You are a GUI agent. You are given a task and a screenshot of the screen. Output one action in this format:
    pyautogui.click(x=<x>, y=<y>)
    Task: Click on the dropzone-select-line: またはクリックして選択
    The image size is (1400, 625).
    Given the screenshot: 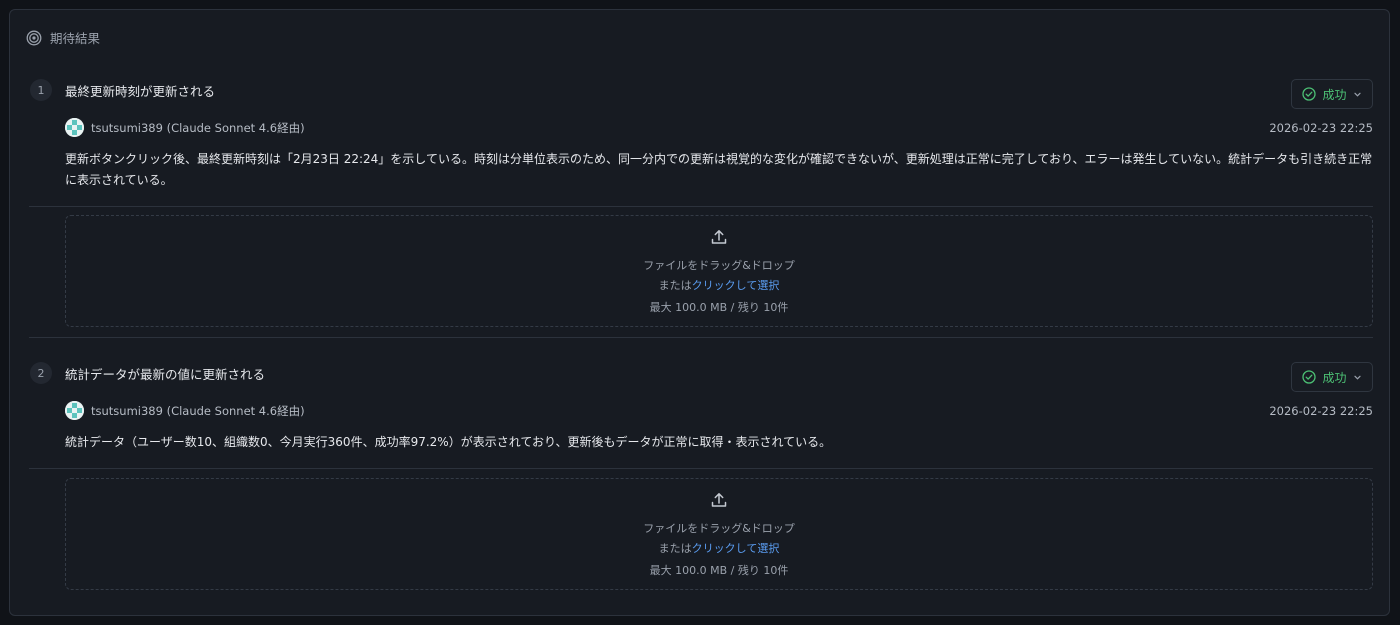 What is the action you would take?
    pyautogui.click(x=719, y=549)
    